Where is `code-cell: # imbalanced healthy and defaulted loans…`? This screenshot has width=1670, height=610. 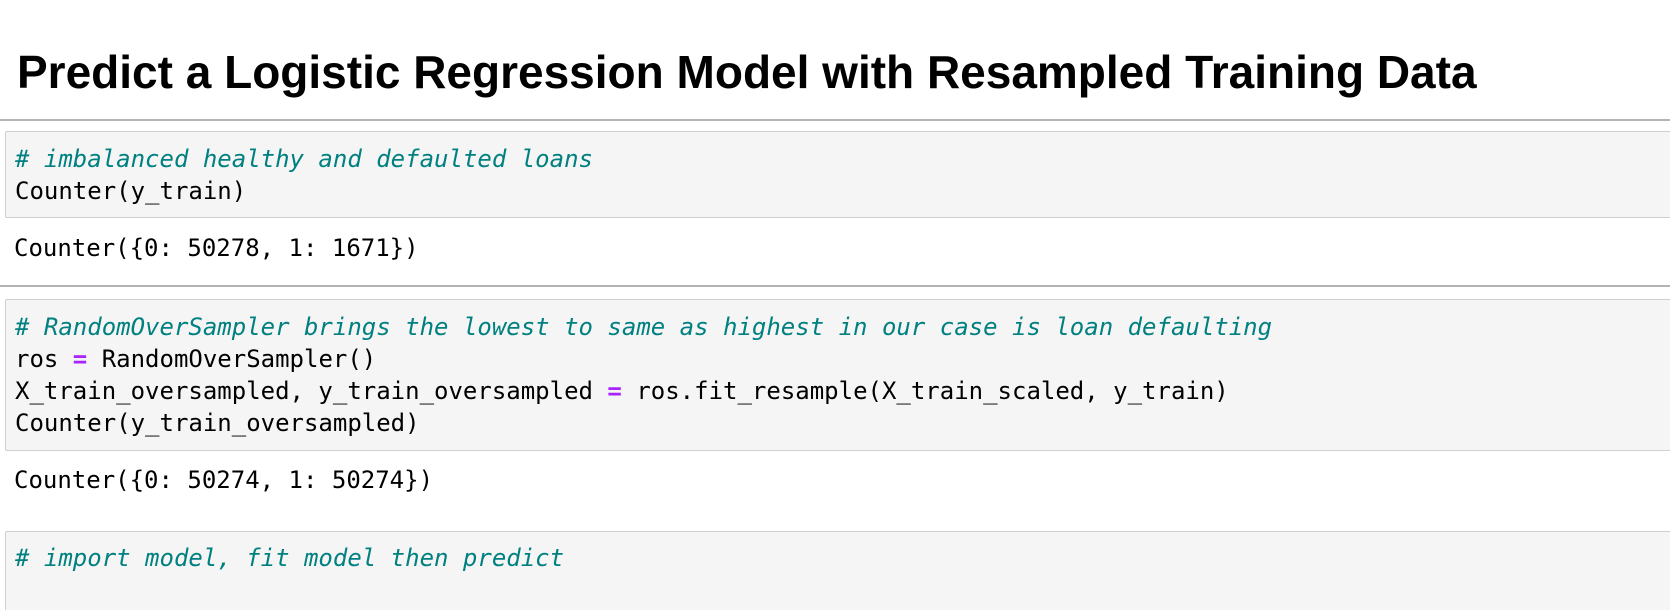 code-cell: # imbalanced healthy and defaulted loans… is located at coordinates (837, 174).